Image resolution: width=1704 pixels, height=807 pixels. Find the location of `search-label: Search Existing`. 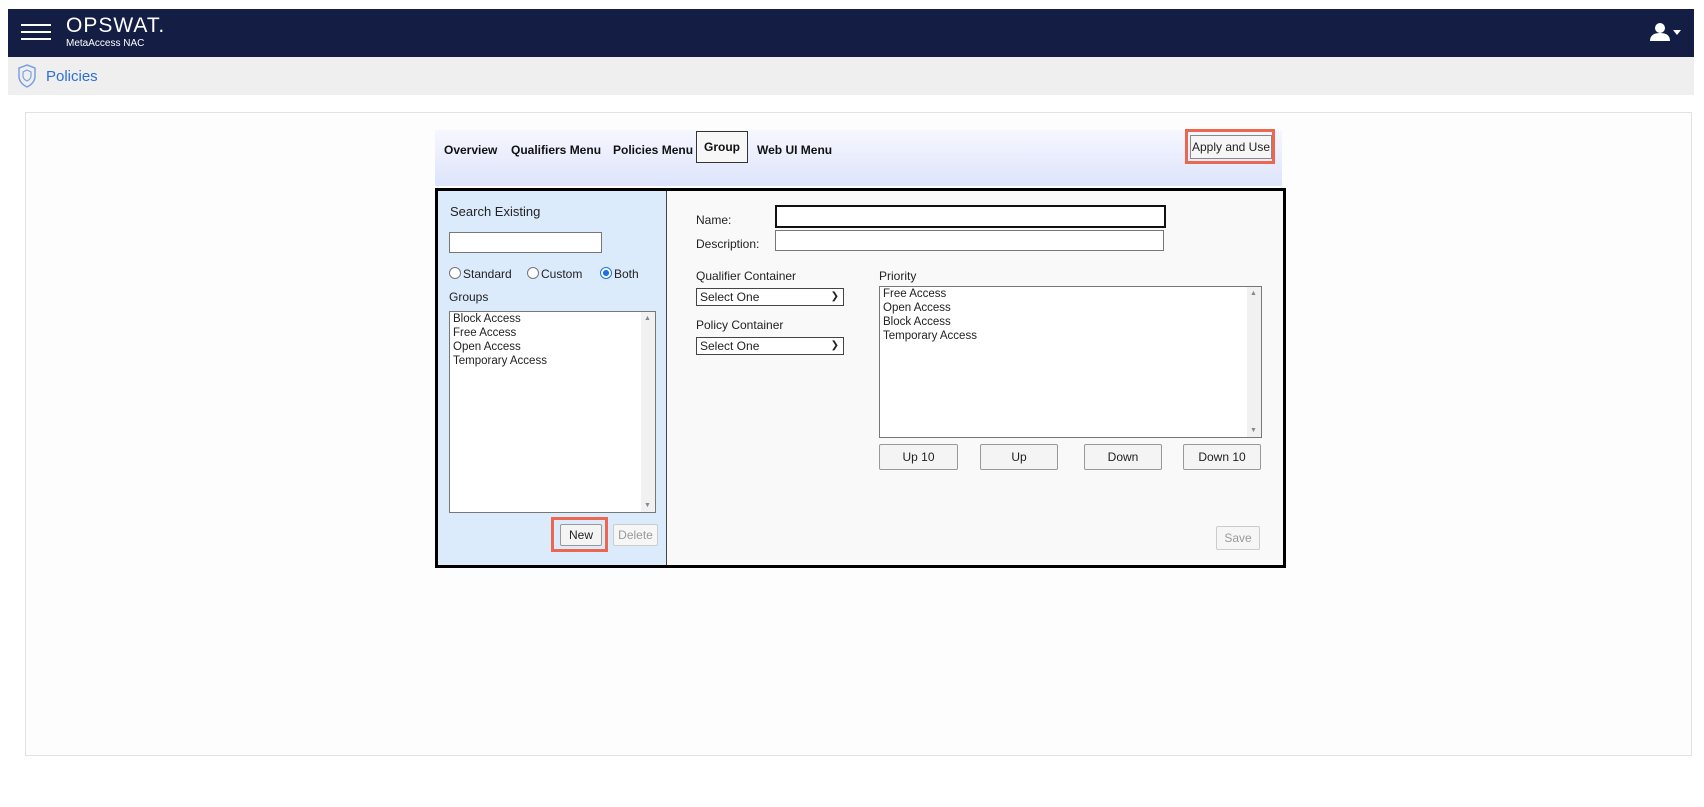

search-label: Search Existing is located at coordinates (495, 211).